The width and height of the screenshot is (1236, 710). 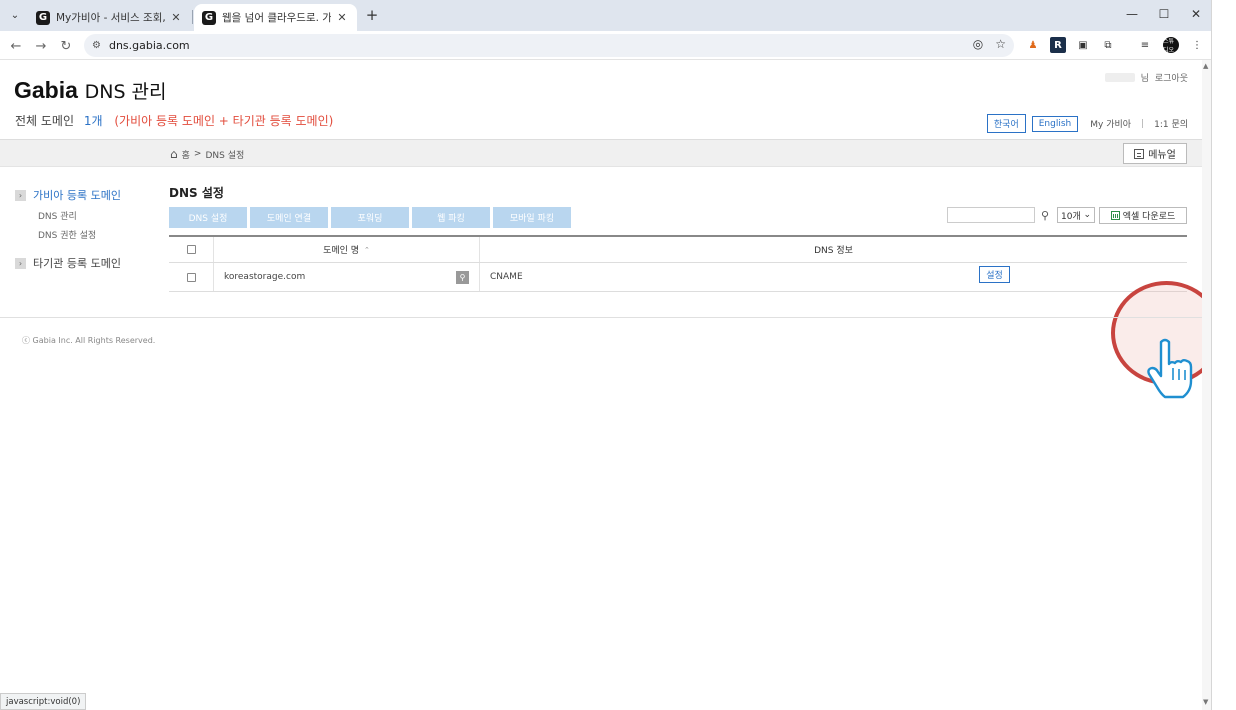 What do you see at coordinates (372, 15) in the screenshot?
I see `new-tab-icon: +` at bounding box center [372, 15].